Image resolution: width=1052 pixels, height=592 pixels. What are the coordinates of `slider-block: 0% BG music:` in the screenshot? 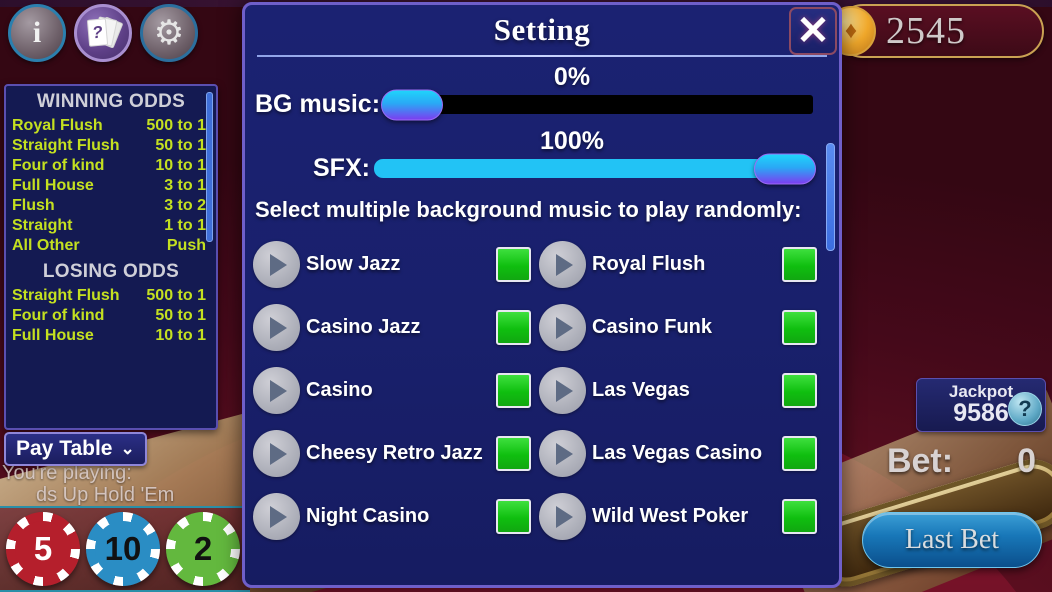 It's located at (542, 91).